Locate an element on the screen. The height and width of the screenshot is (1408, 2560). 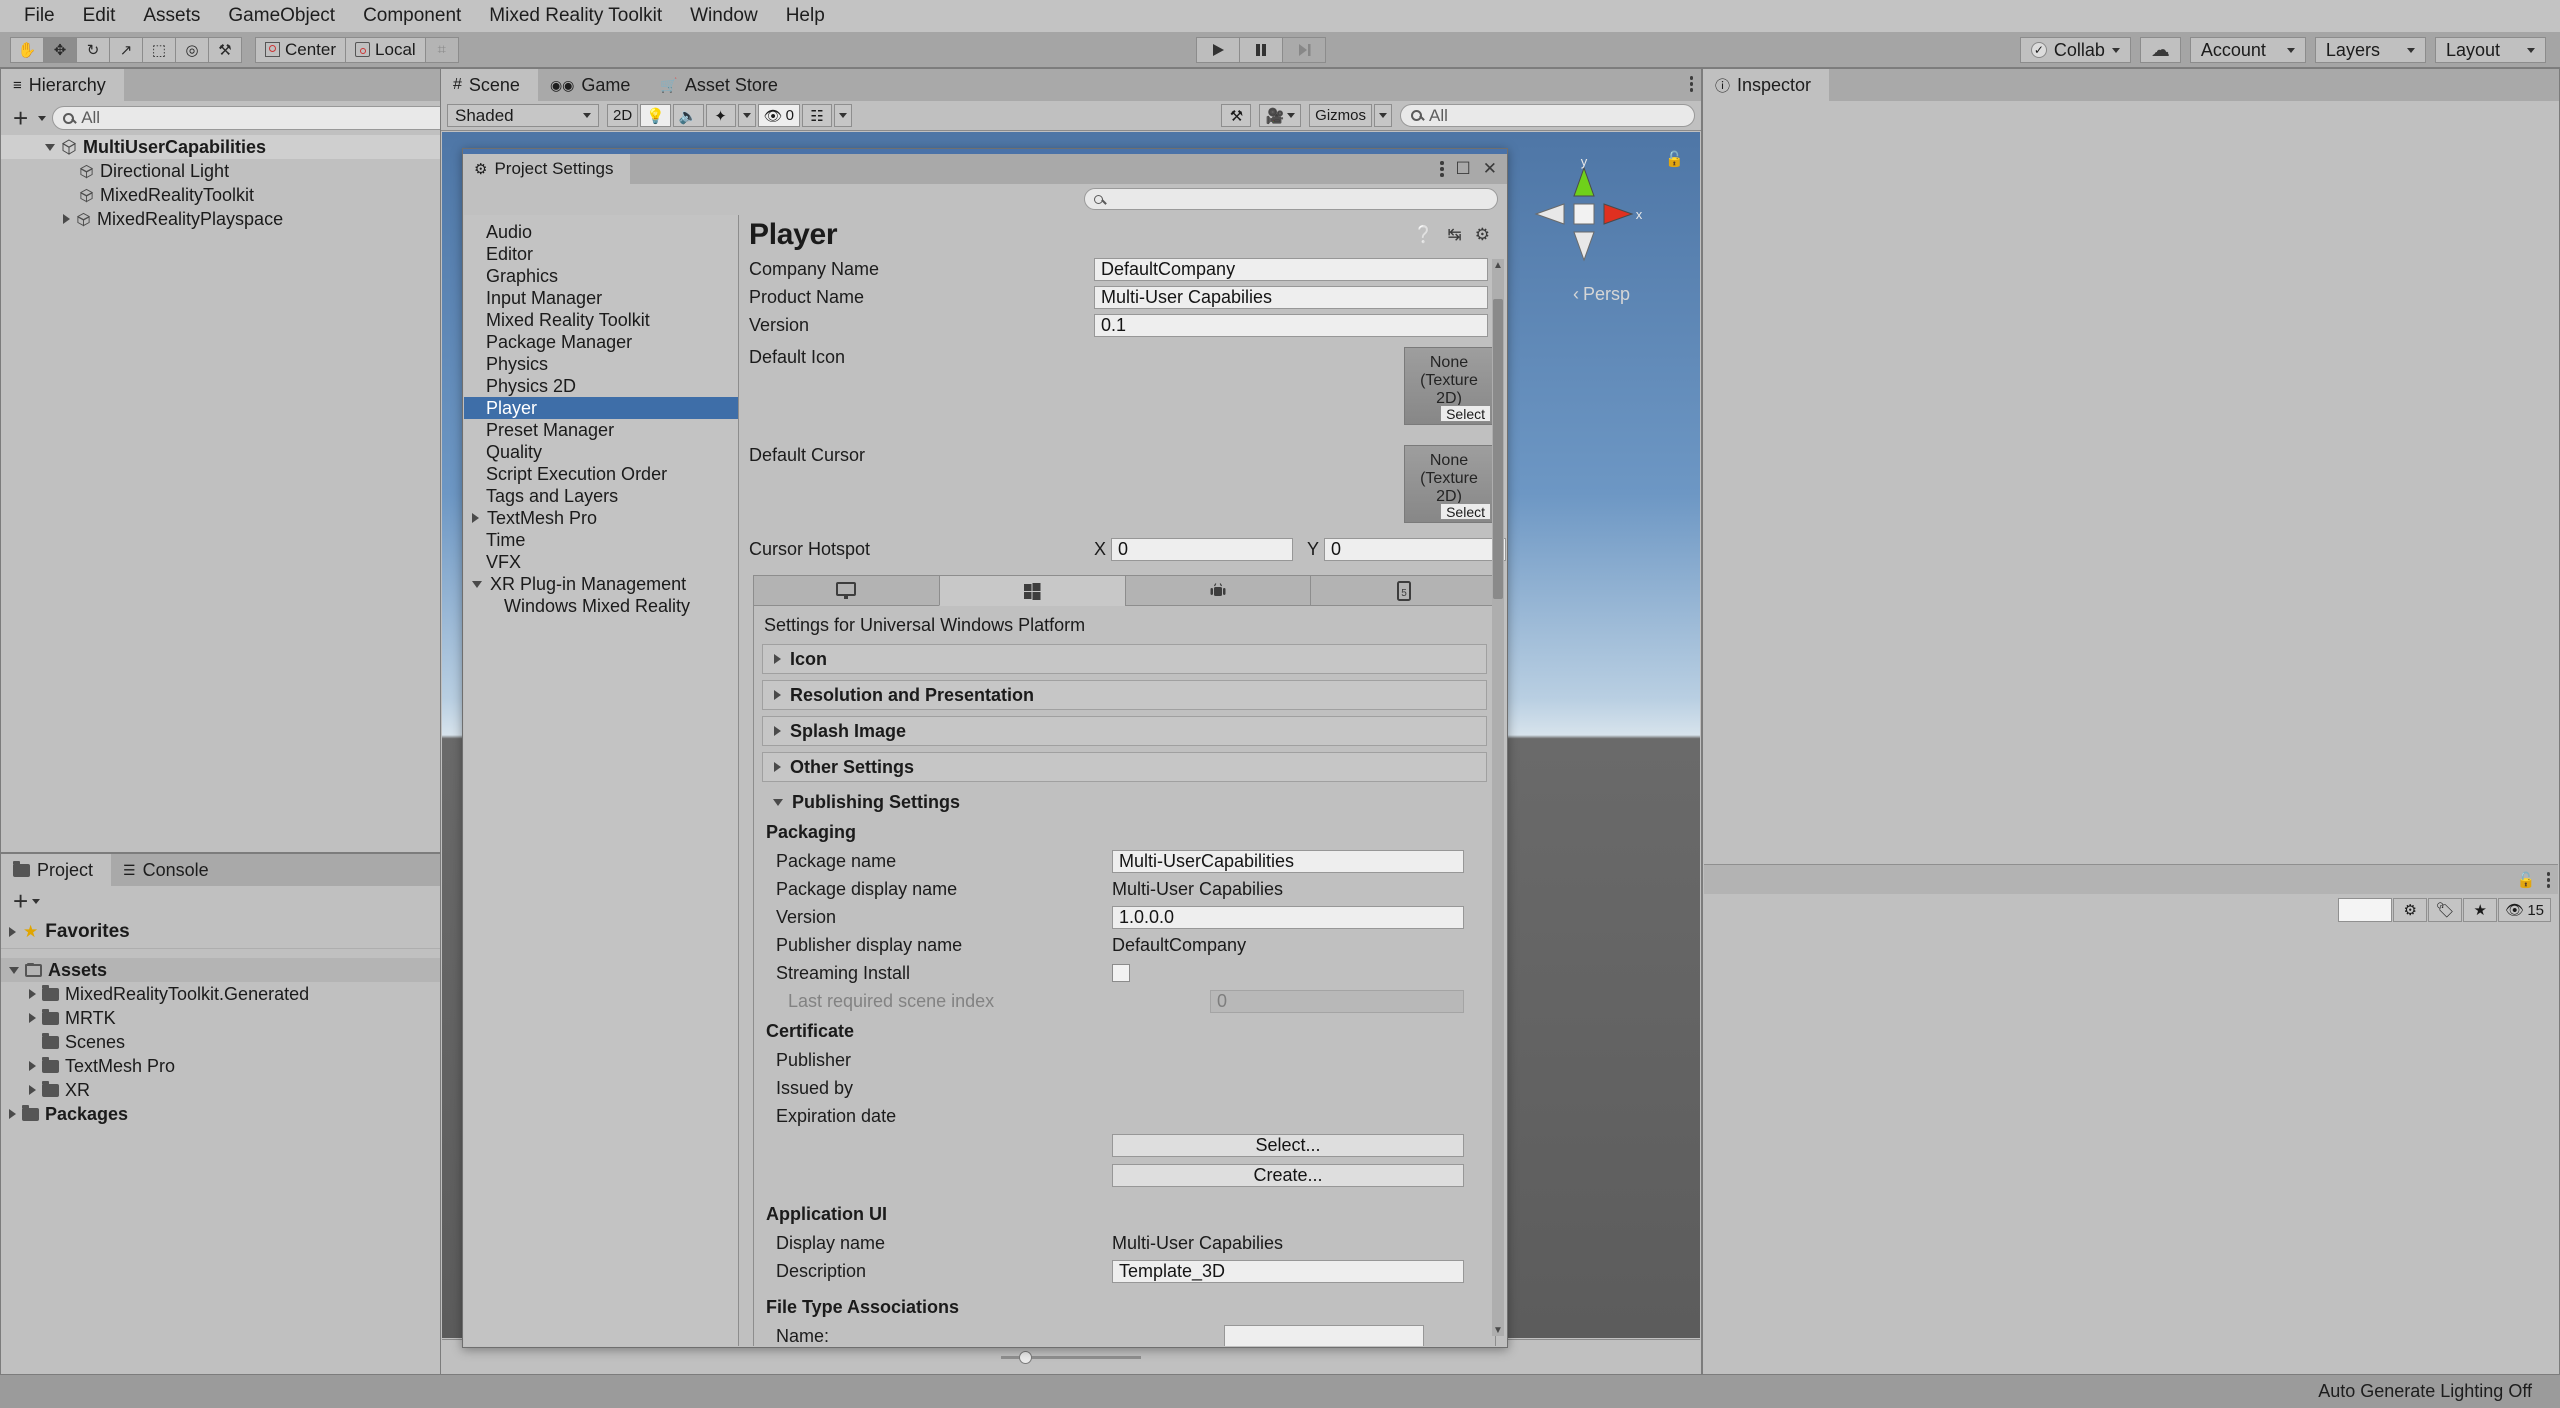
scale-tool-icon: ↗ is located at coordinates (126, 49).